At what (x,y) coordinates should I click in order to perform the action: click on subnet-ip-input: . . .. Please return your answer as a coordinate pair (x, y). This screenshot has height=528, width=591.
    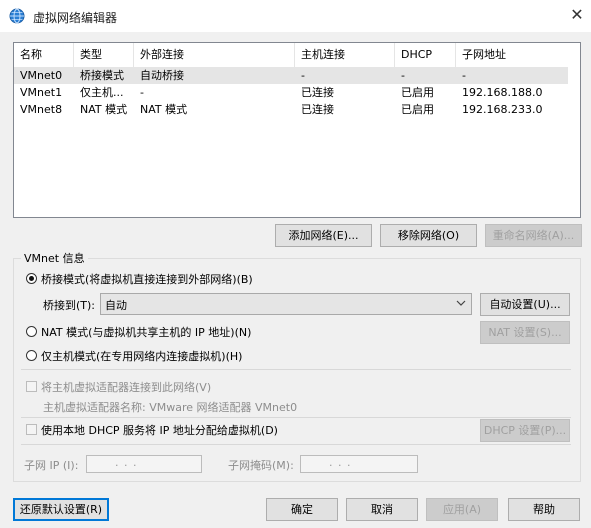
    Looking at the image, I should click on (144, 464).